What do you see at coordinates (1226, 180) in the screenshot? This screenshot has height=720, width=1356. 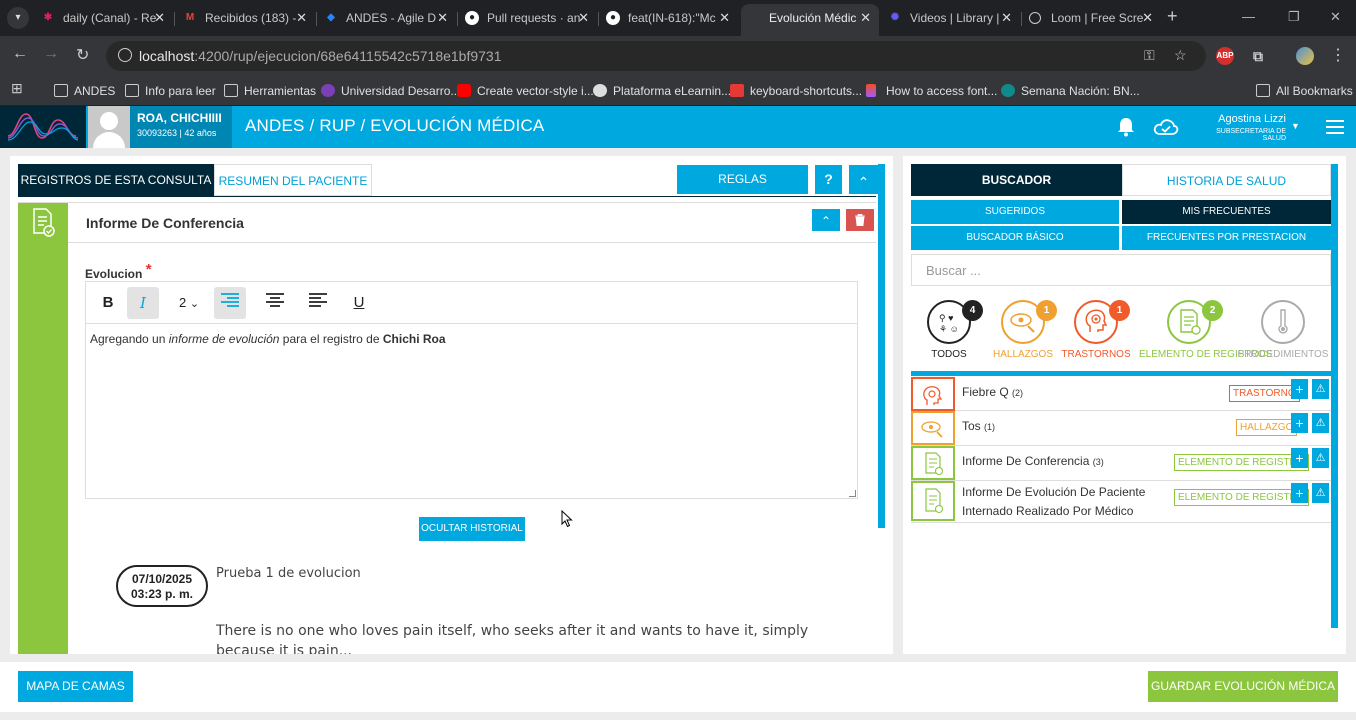 I see `tab-historia-salud: HISTORIA DE SALUD` at bounding box center [1226, 180].